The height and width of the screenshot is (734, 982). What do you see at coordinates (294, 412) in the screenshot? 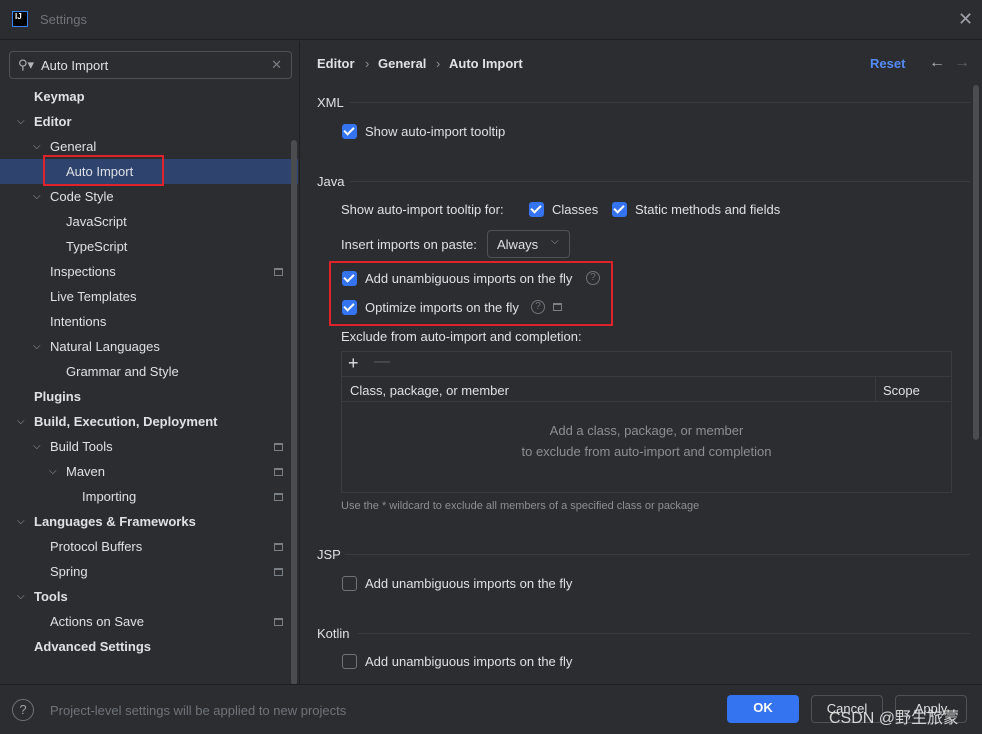
I see `sidebar-scrollbar` at bounding box center [294, 412].